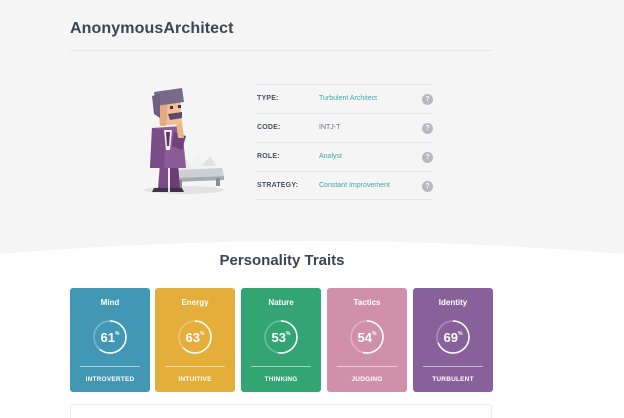 This screenshot has width=624, height=418. I want to click on trait-percentage: 54%, so click(367, 337).